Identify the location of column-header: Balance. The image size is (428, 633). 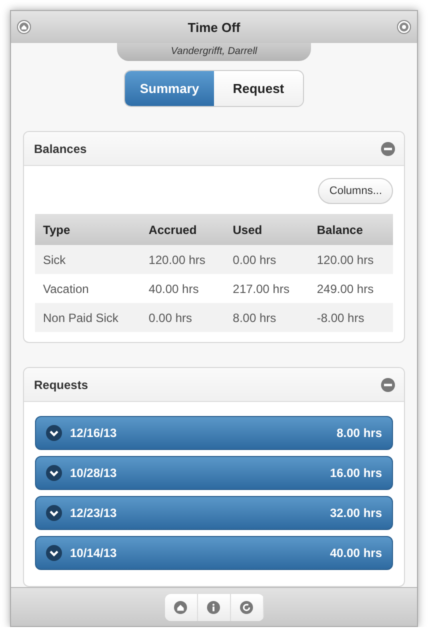
(350, 229).